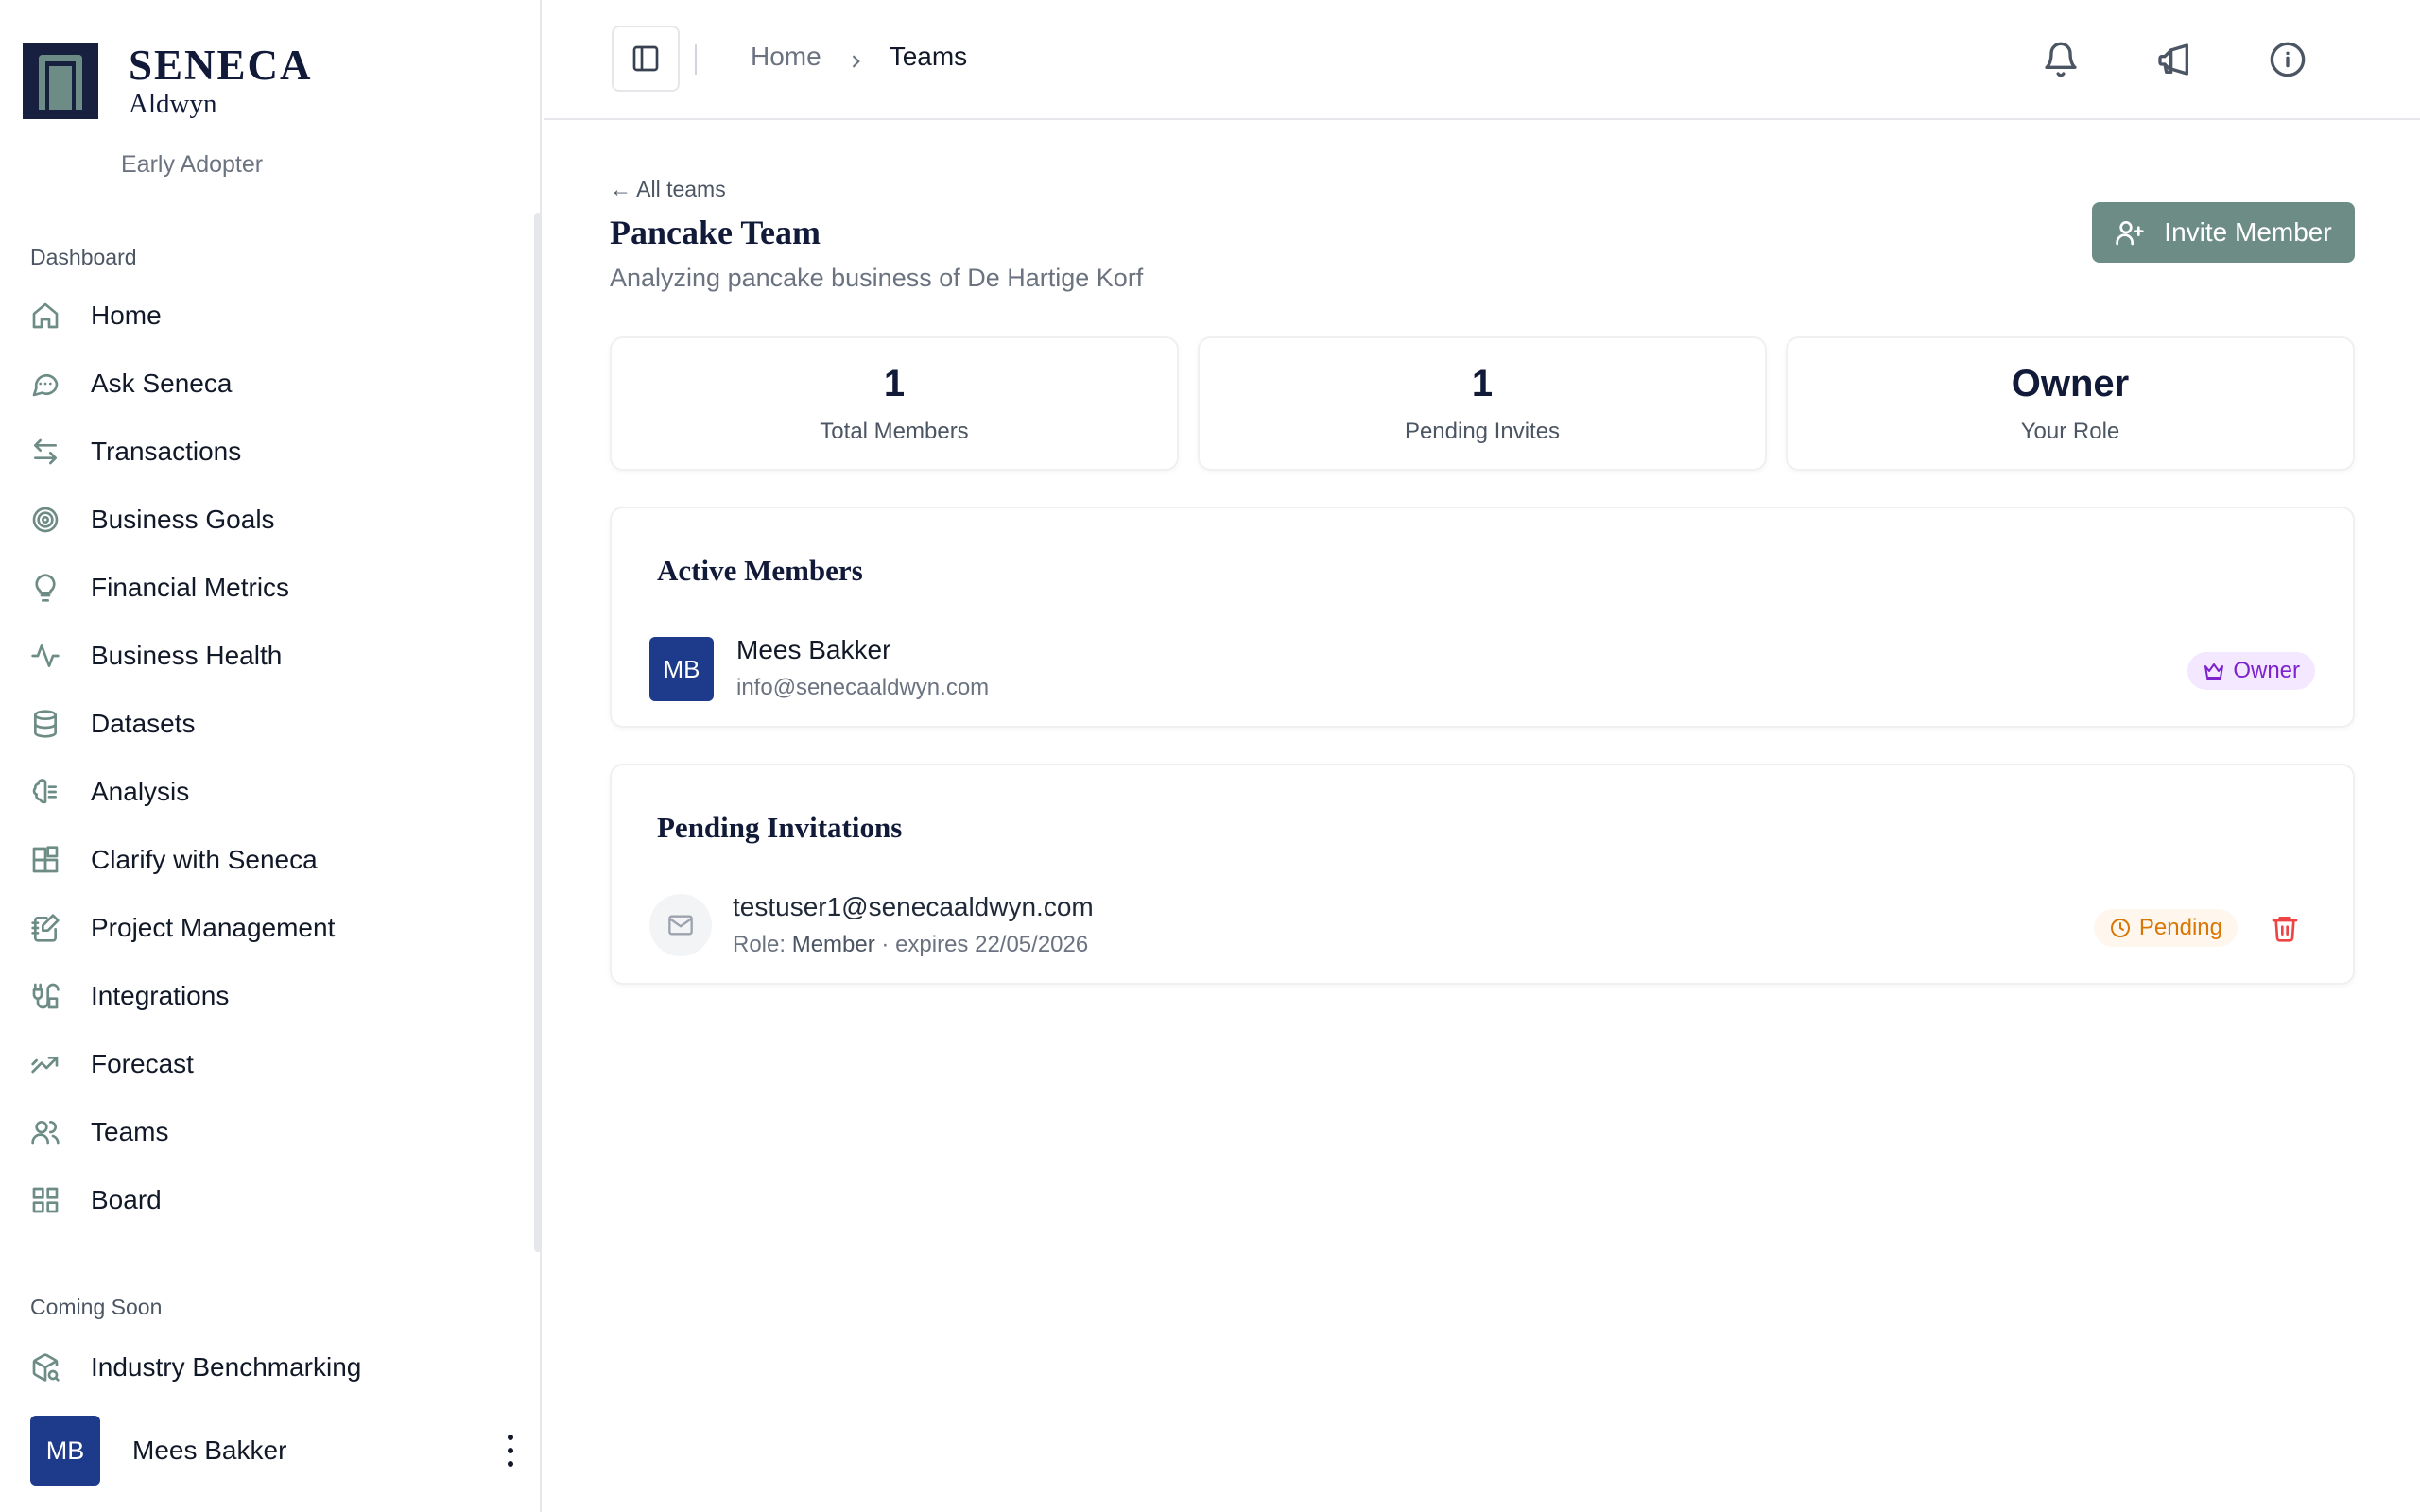 This screenshot has height=1512, width=2420. What do you see at coordinates (268, 1200) in the screenshot?
I see `sidebar-item-board: Board` at bounding box center [268, 1200].